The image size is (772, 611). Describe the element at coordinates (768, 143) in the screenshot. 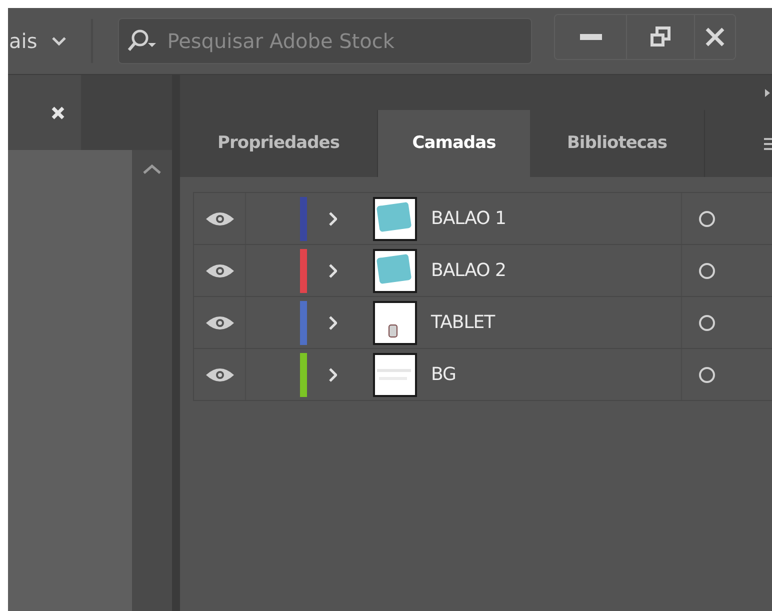

I see `menu-icon` at that location.